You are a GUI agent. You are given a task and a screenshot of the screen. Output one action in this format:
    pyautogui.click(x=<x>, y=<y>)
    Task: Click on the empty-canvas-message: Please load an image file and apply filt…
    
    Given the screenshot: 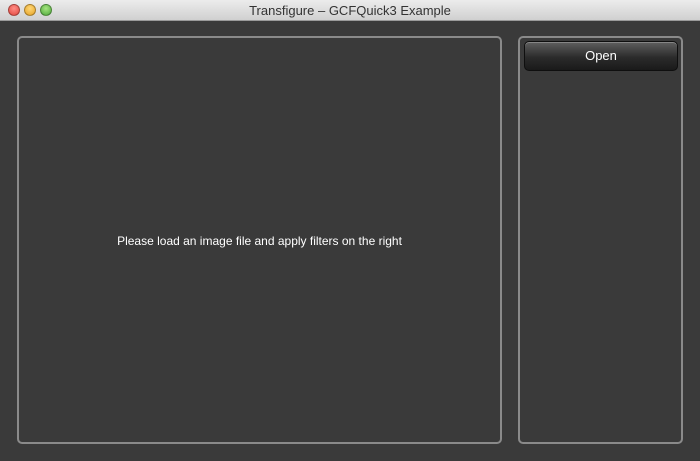 What is the action you would take?
    pyautogui.click(x=259, y=241)
    